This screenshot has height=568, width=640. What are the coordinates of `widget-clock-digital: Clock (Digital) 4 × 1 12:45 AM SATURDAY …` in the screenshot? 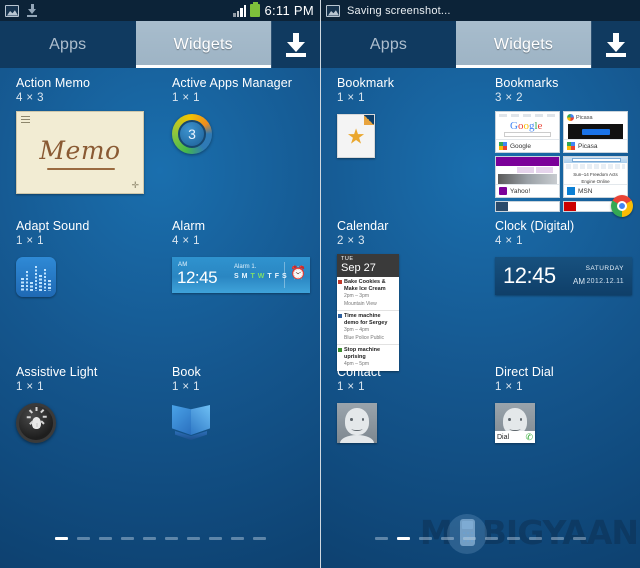 It's located at (563, 257).